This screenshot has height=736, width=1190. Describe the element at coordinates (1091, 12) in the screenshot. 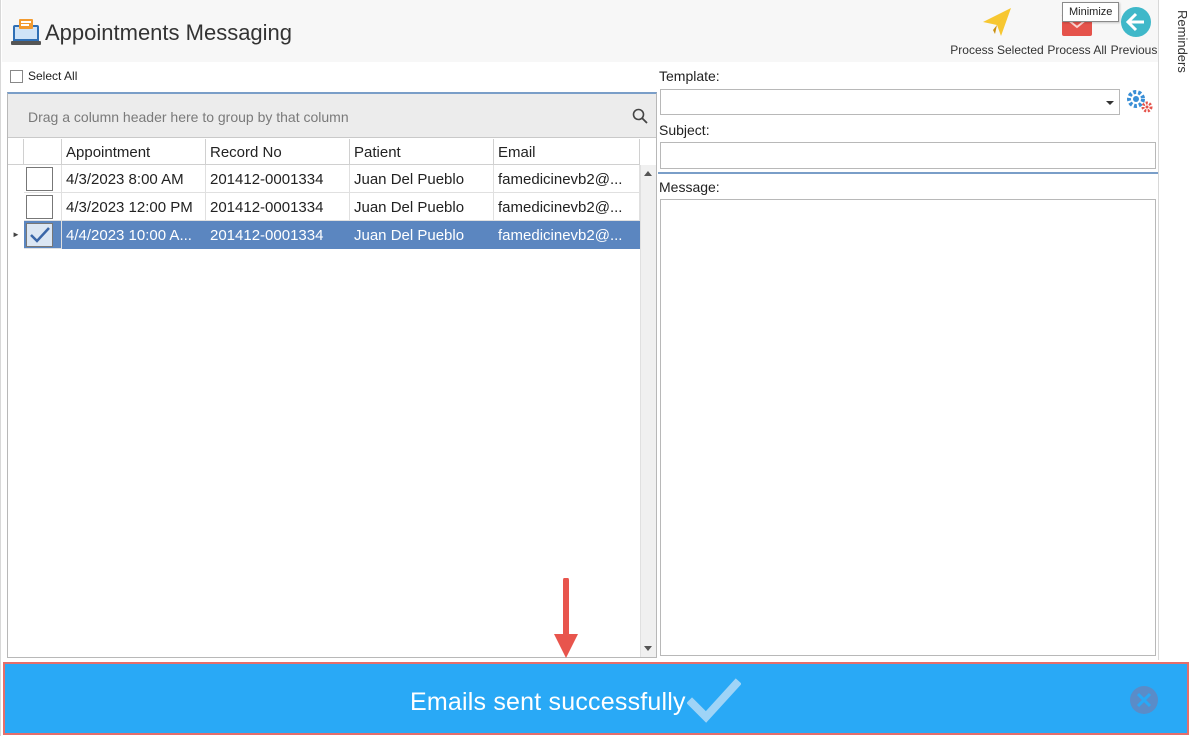

I see `minimize-tooltip: Minimize` at that location.